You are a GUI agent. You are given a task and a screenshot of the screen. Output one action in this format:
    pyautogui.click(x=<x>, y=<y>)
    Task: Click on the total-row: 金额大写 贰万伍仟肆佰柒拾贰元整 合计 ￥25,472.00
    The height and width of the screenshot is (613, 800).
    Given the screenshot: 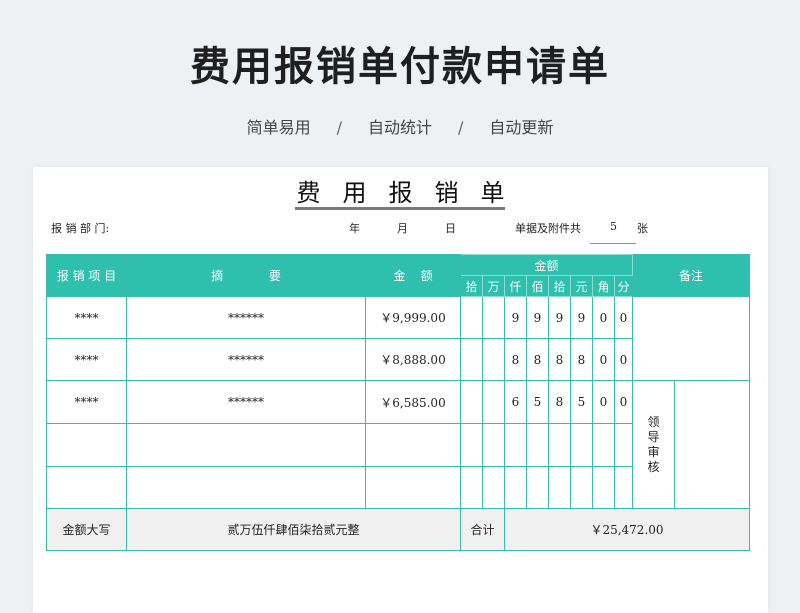 What is the action you would take?
    pyautogui.click(x=398, y=529)
    